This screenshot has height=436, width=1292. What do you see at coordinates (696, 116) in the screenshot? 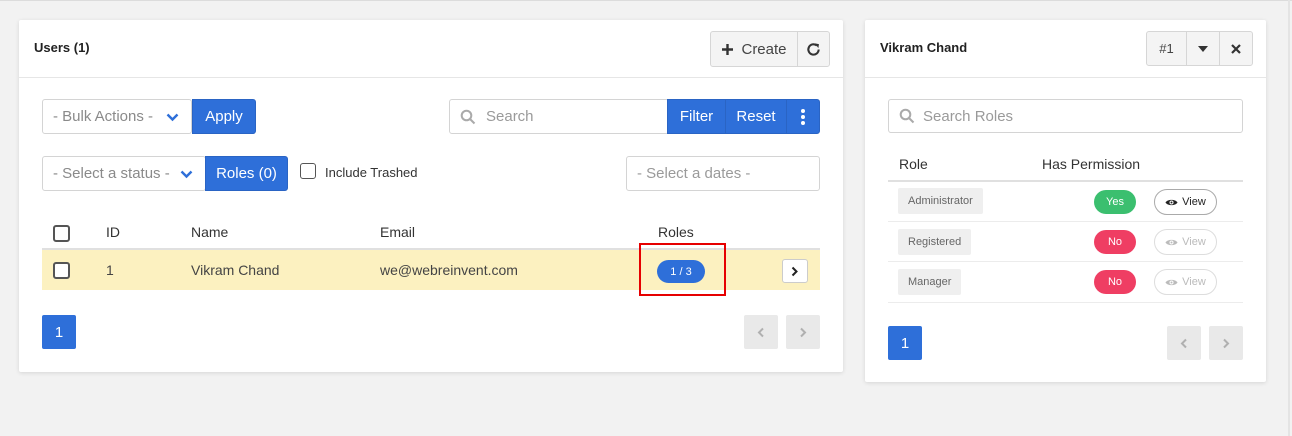
I see `filter-button: Filter` at bounding box center [696, 116].